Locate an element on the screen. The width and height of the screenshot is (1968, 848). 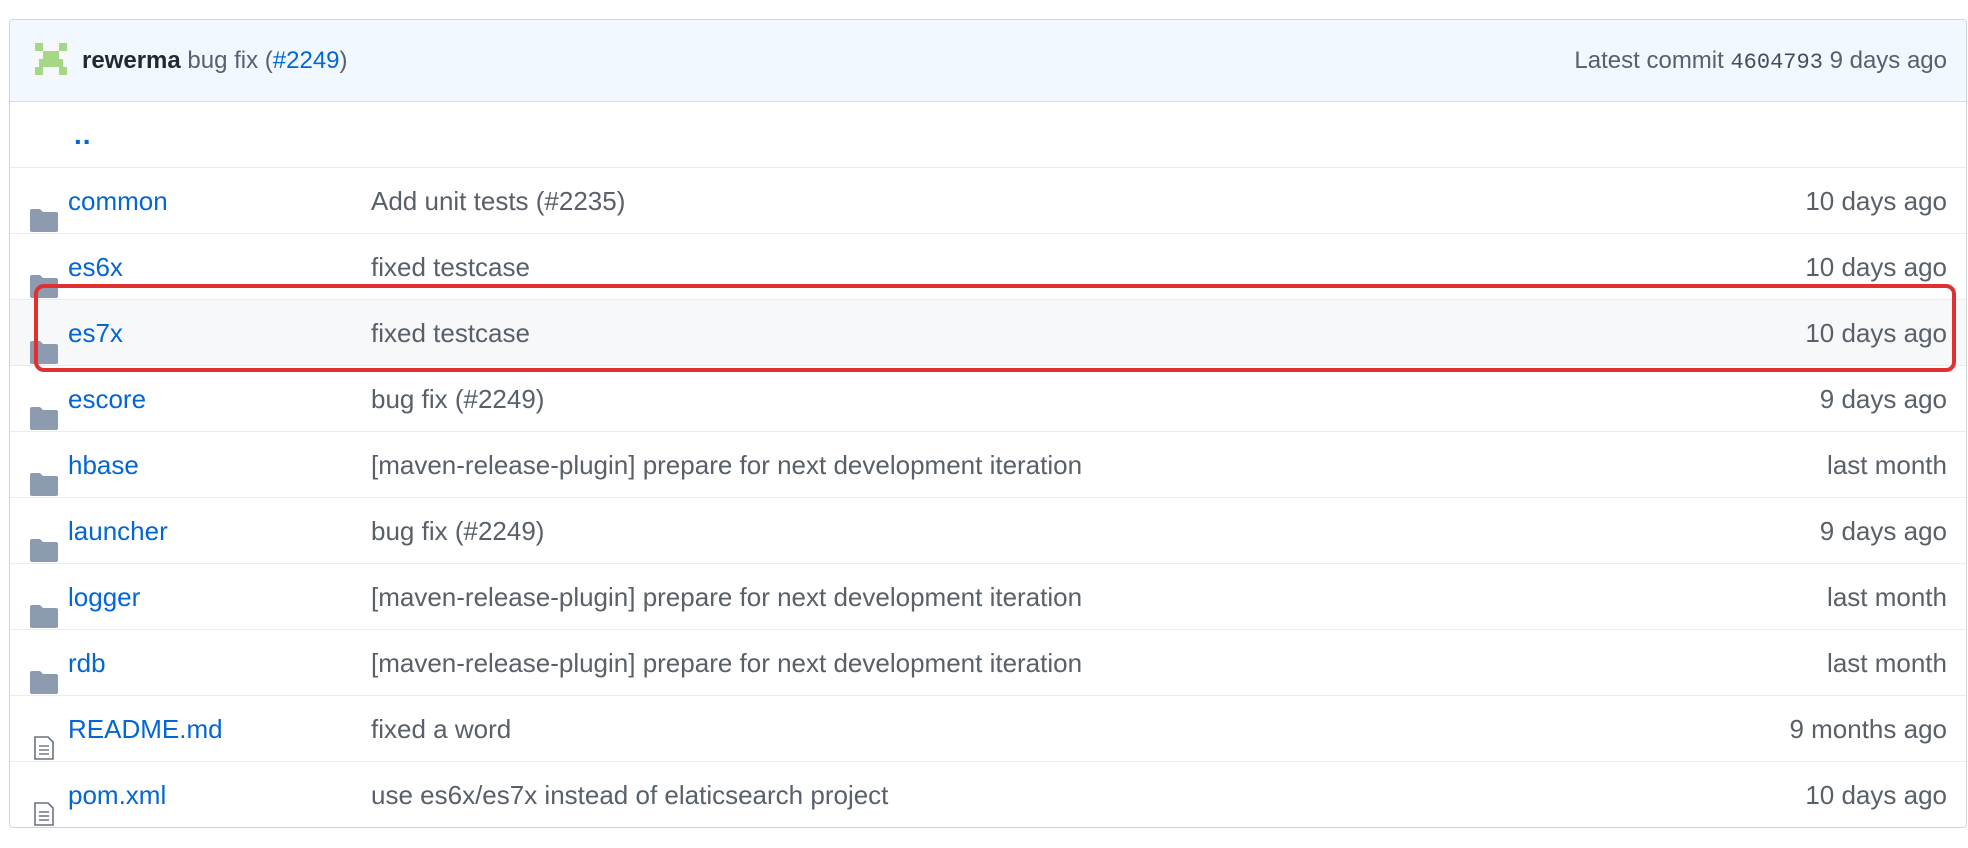
commit-message-link: fixed a word is located at coordinates (441, 729).